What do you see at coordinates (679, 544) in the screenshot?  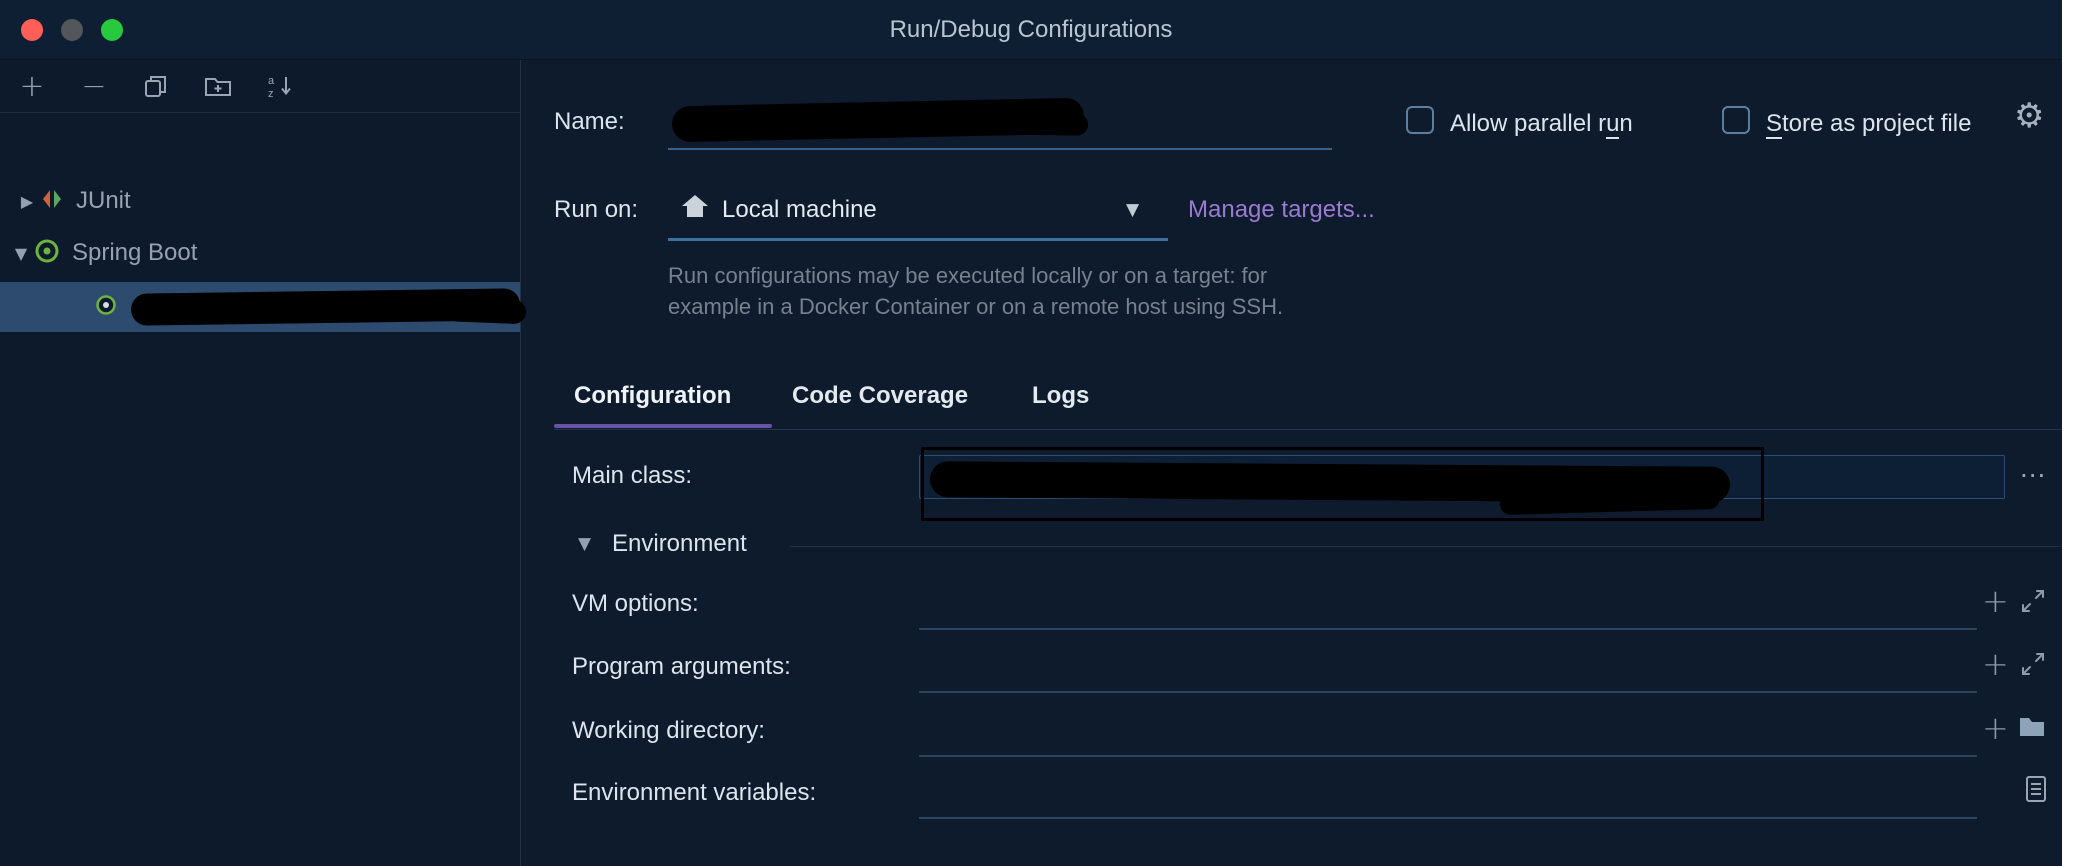 I see `environment-section-header: Environment` at bounding box center [679, 544].